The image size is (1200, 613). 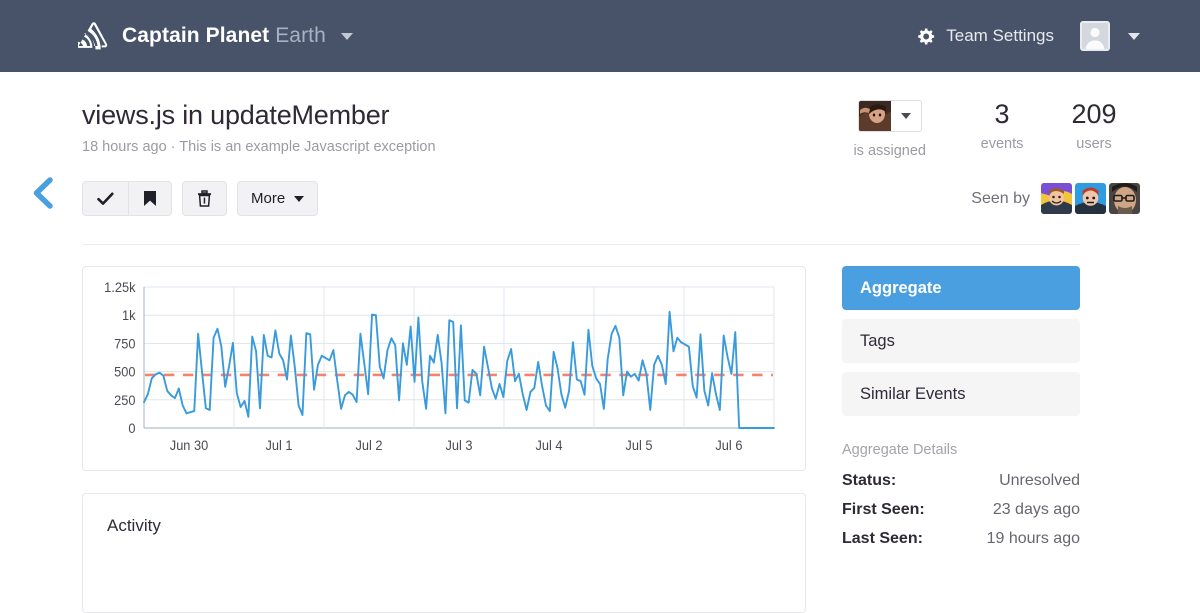 I want to click on group-header-stats: is assigned 3 events 209 users, so click(x=996, y=129).